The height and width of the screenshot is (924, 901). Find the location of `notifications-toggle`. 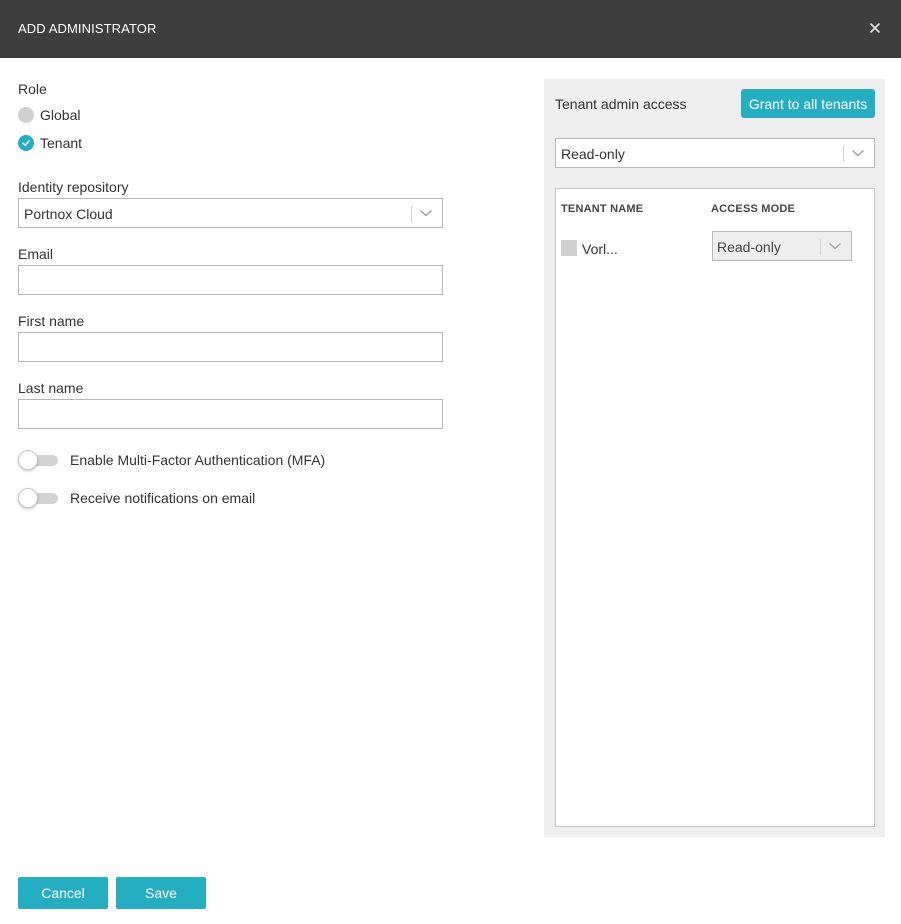

notifications-toggle is located at coordinates (38, 498).